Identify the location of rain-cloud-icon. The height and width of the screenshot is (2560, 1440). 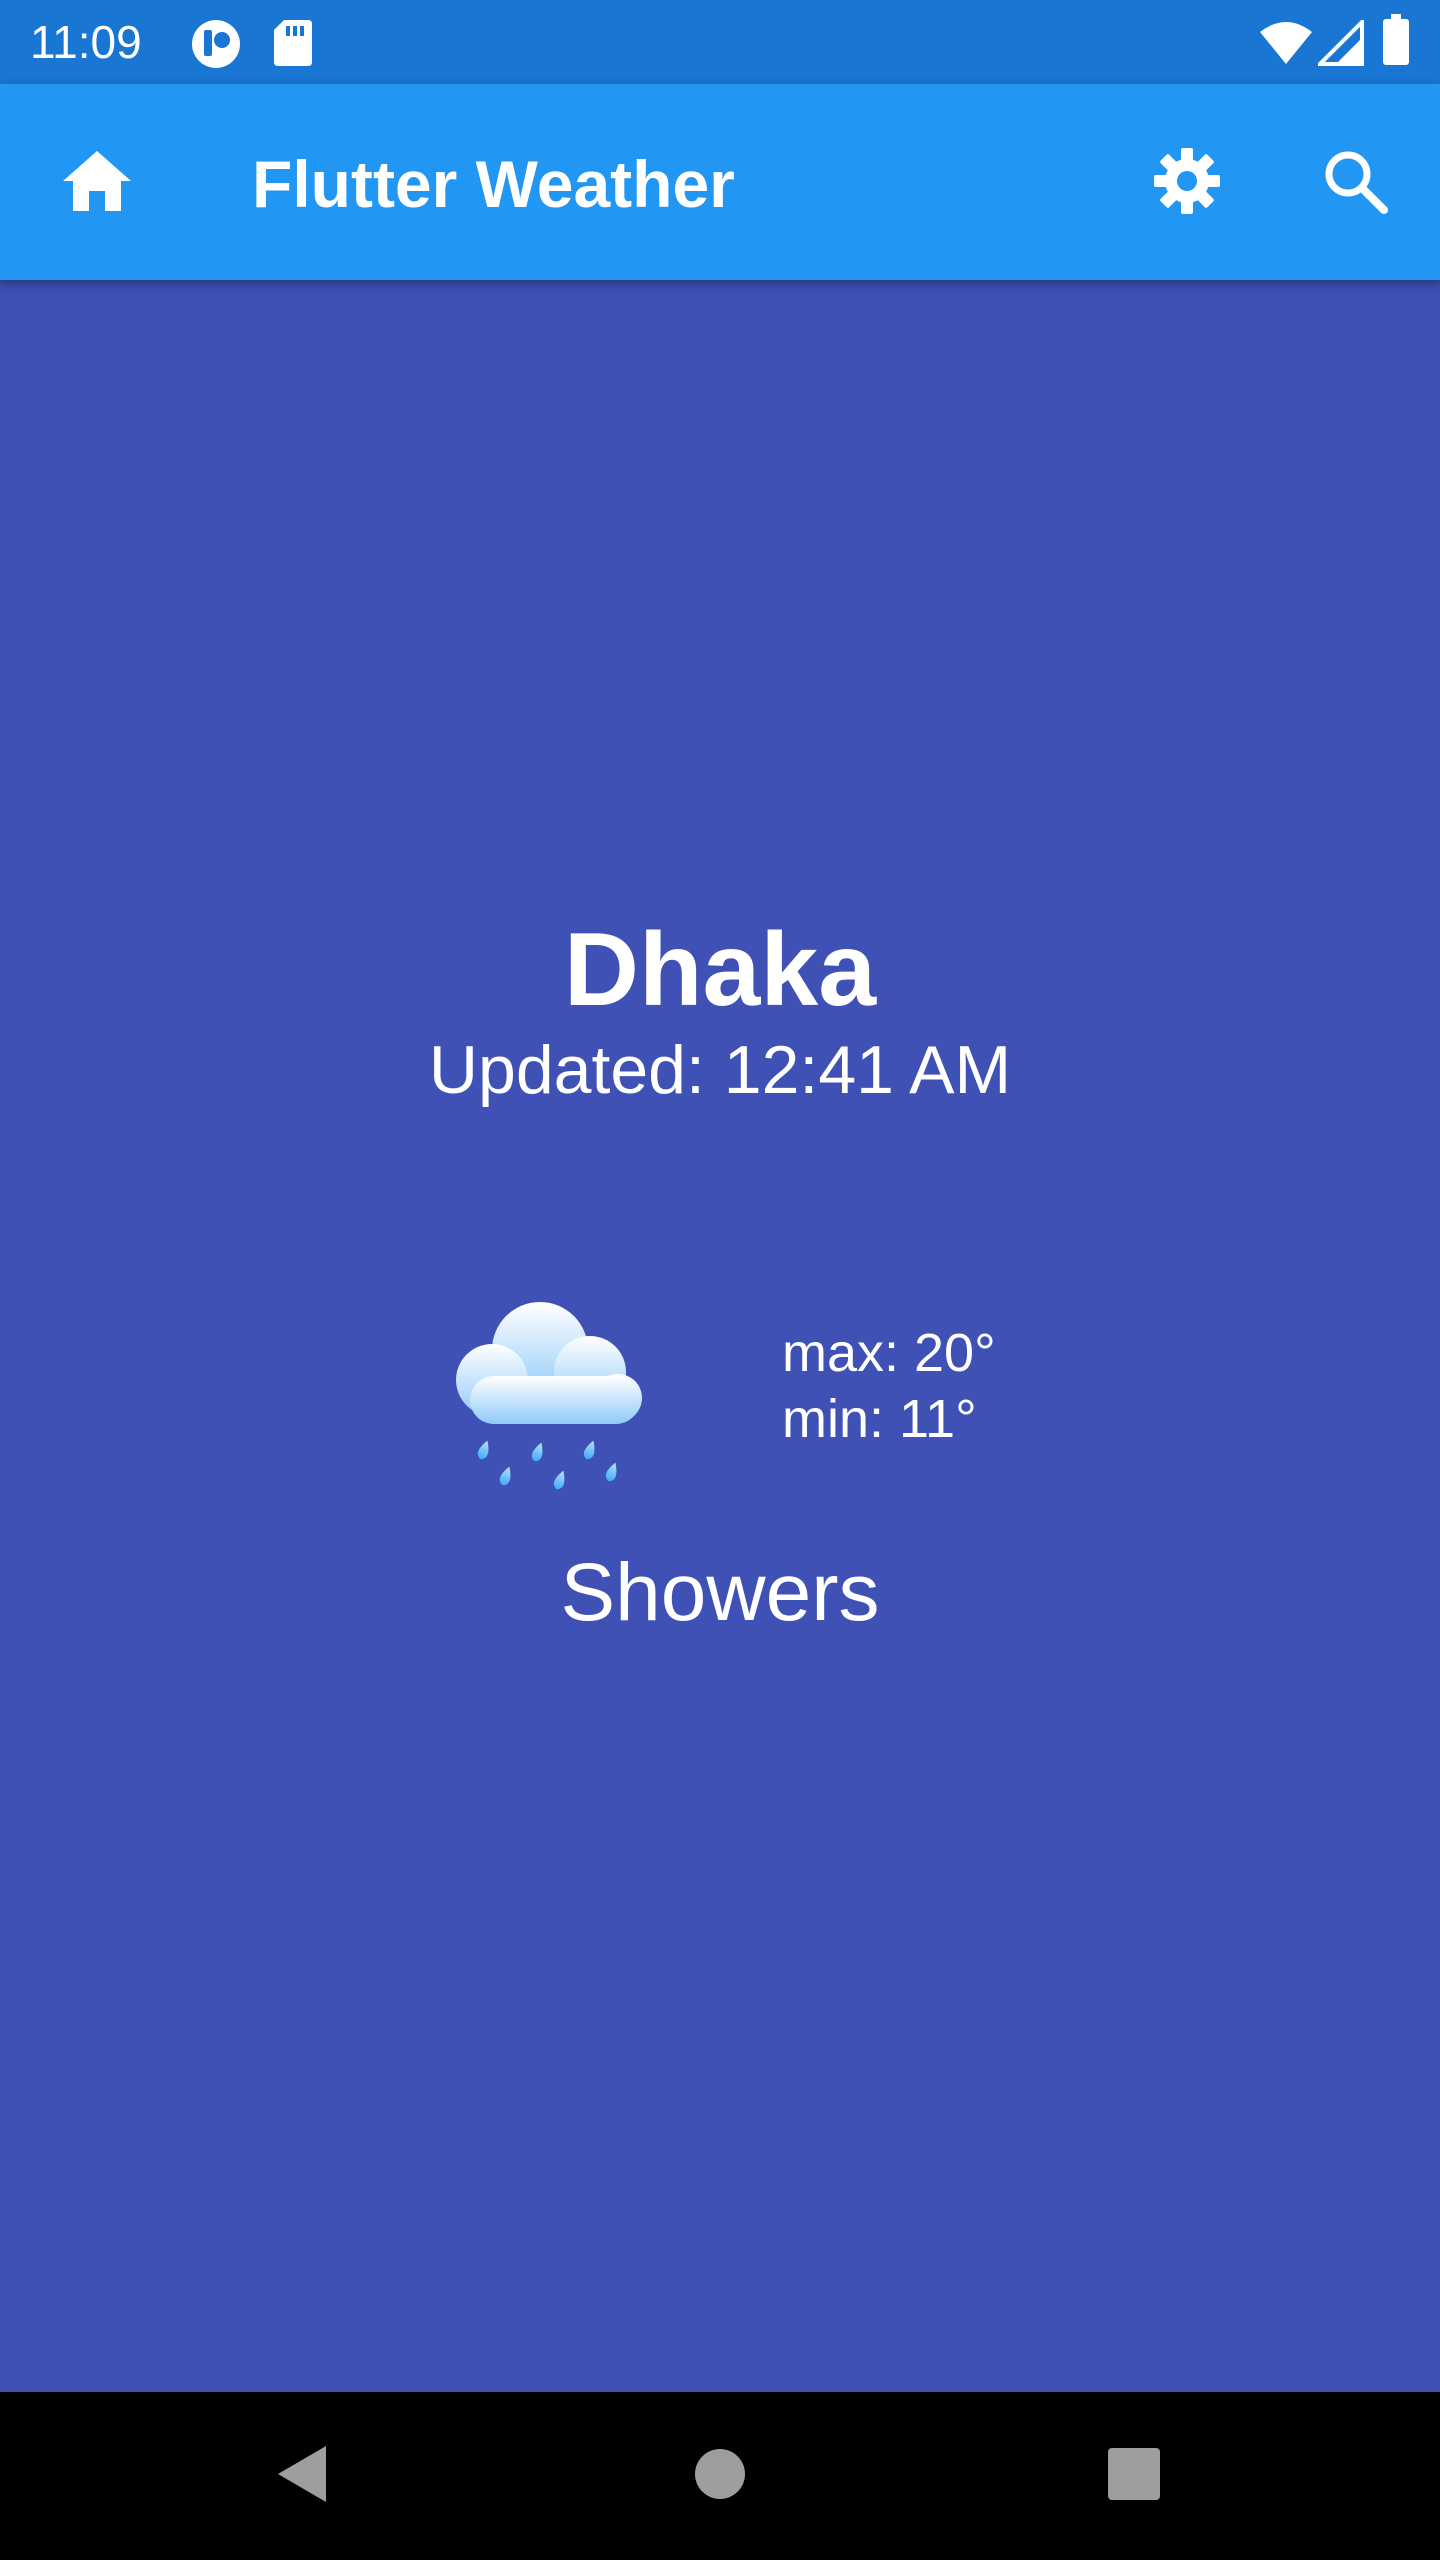
(550, 1390).